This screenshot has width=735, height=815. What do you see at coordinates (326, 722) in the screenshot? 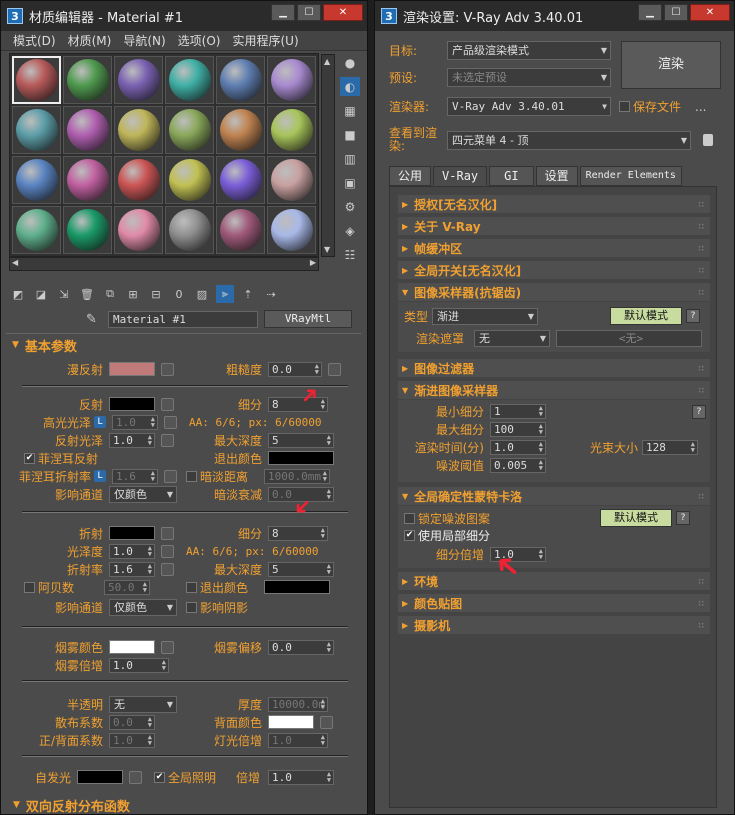
I see `back-color-map-button` at bounding box center [326, 722].